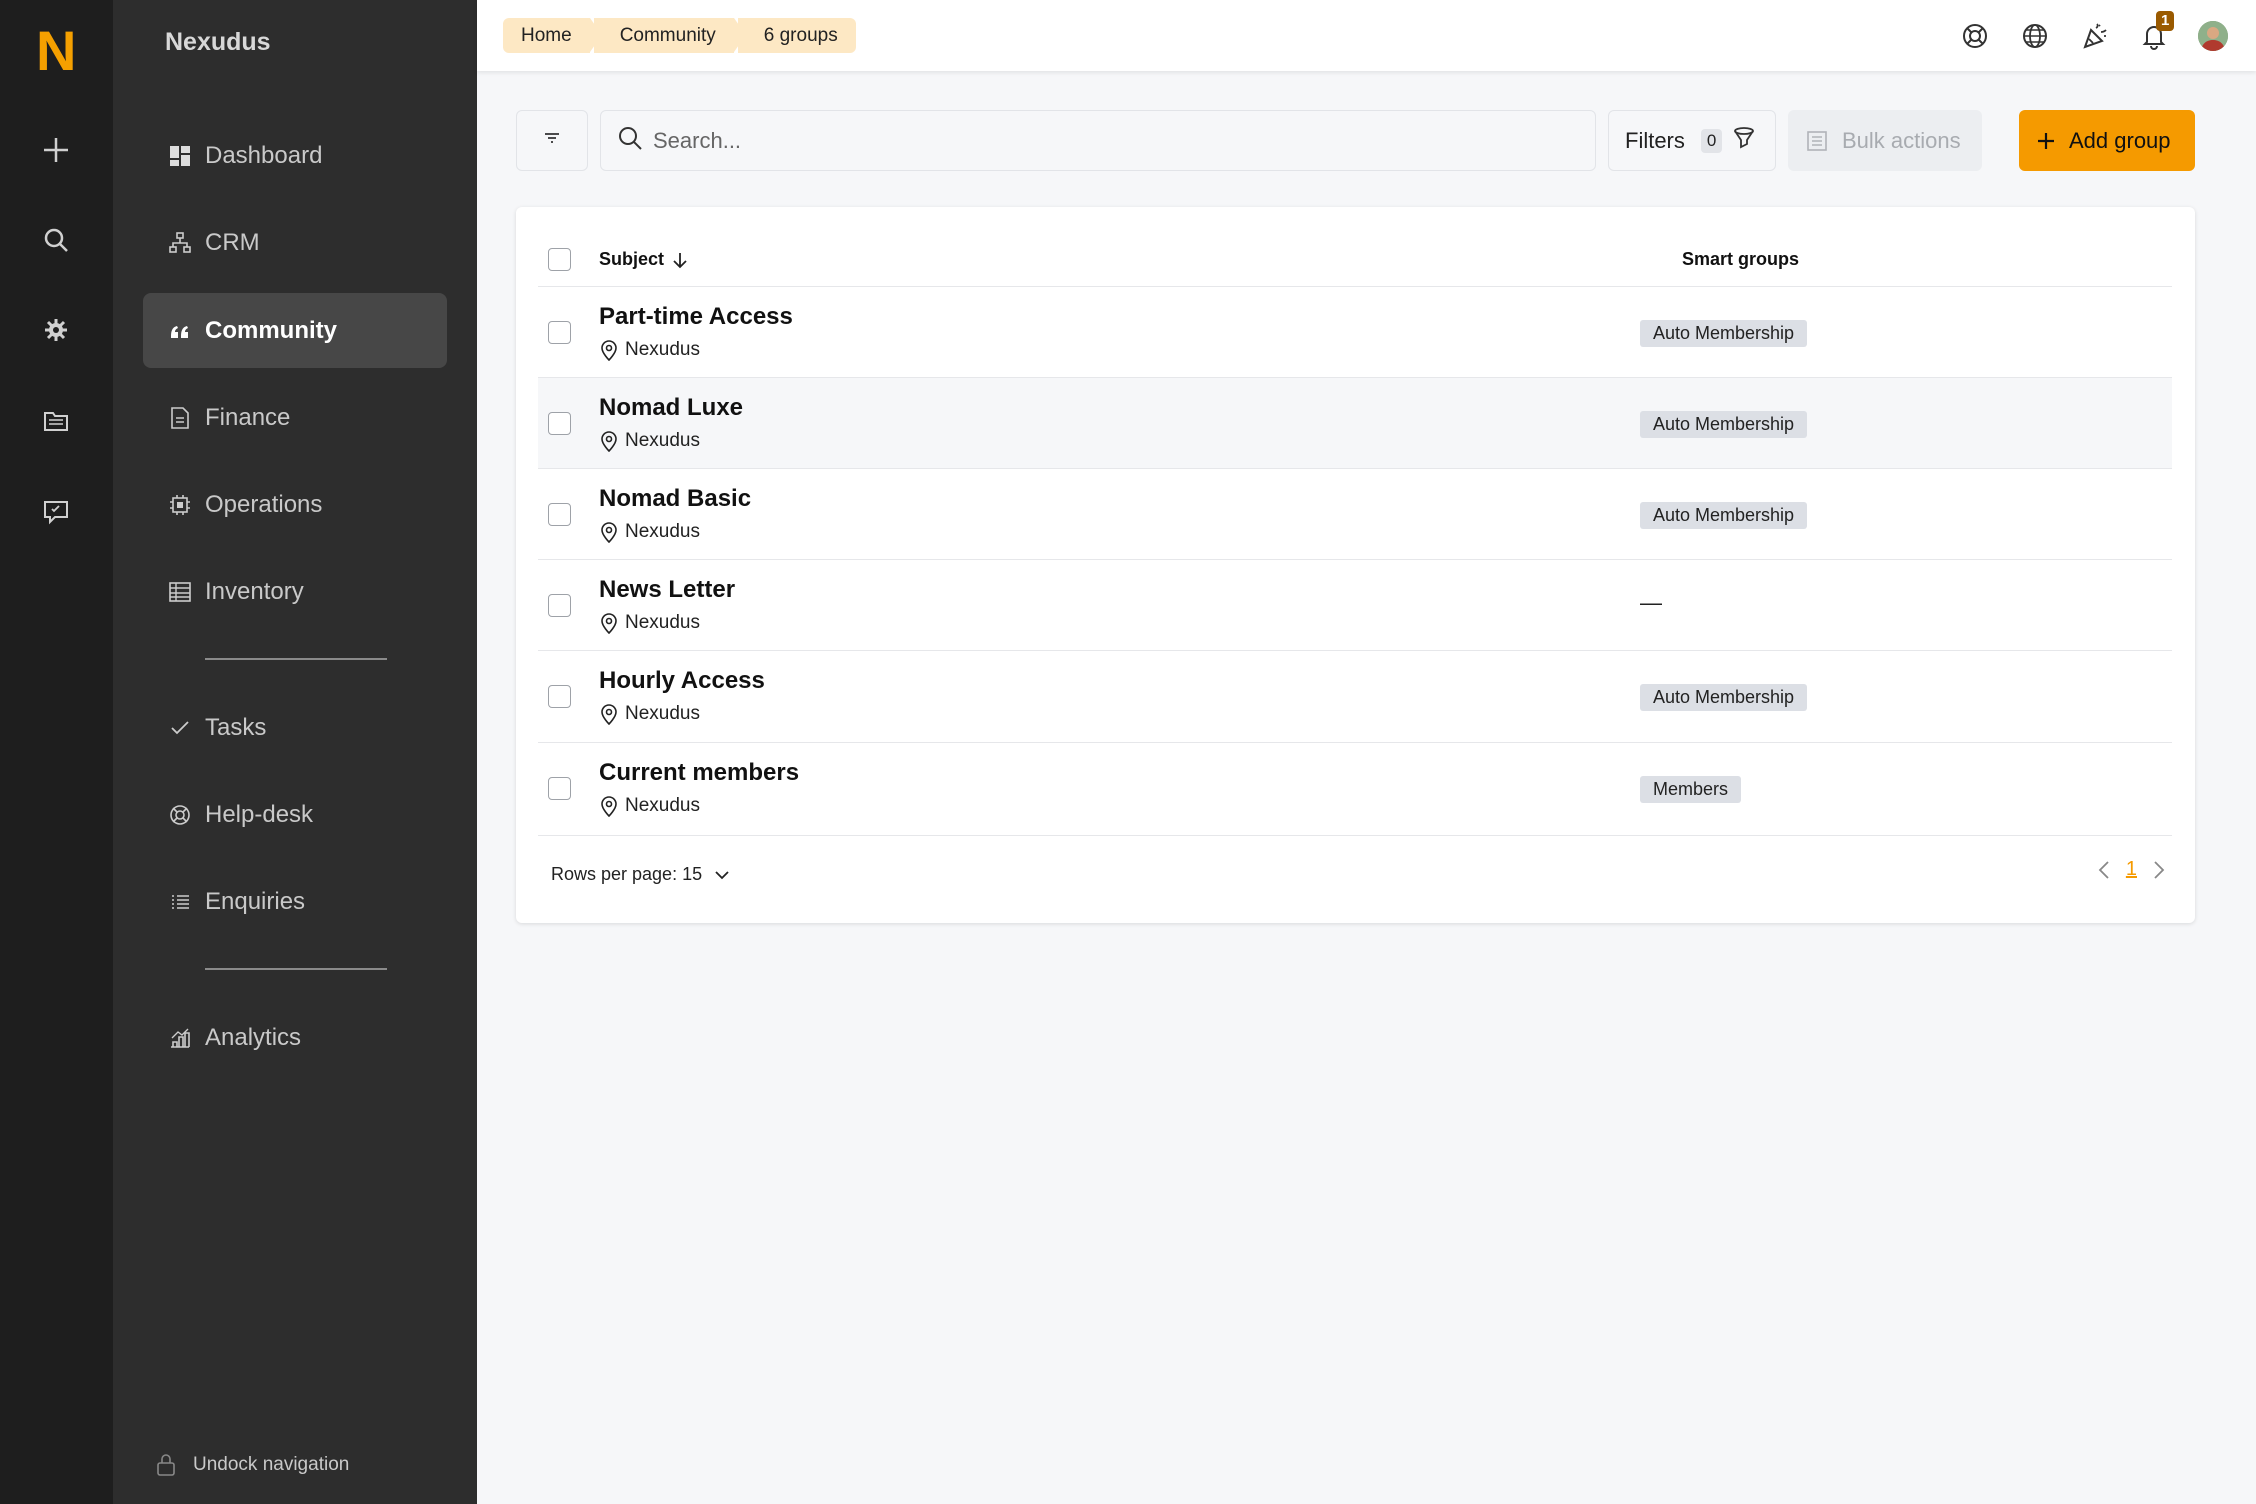 The width and height of the screenshot is (2256, 1504). Describe the element at coordinates (1691, 789) in the screenshot. I see `smart-group-tag: Members` at that location.